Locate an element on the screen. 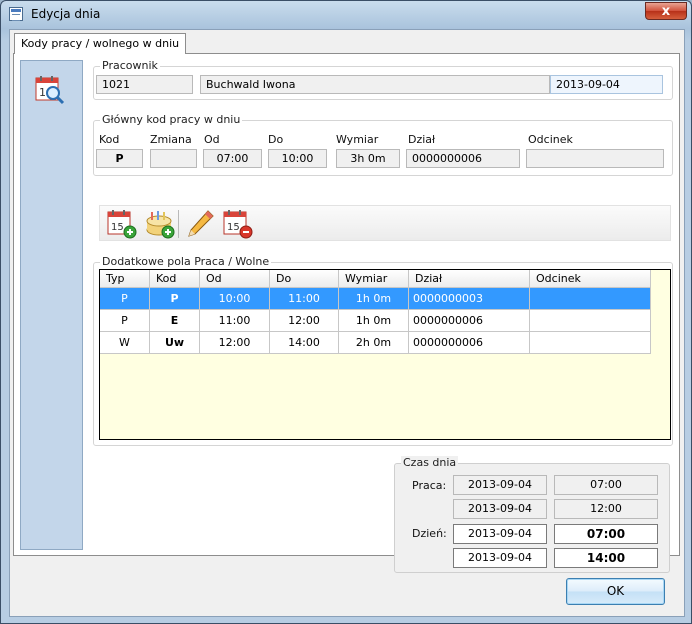  praca-end-date: 2013-09-04 is located at coordinates (500, 509).